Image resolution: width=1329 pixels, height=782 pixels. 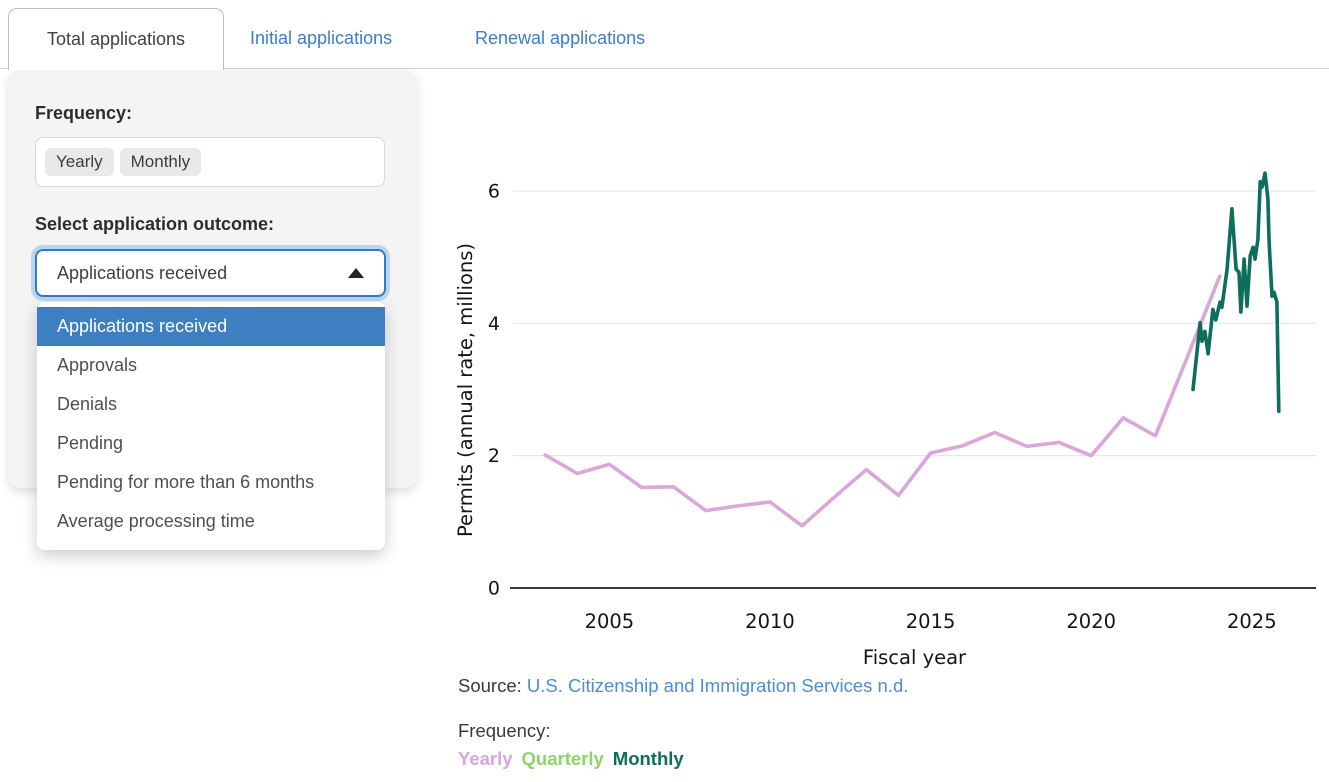 What do you see at coordinates (160, 162) in the screenshot?
I see `frequency-option-monthly: Monthly` at bounding box center [160, 162].